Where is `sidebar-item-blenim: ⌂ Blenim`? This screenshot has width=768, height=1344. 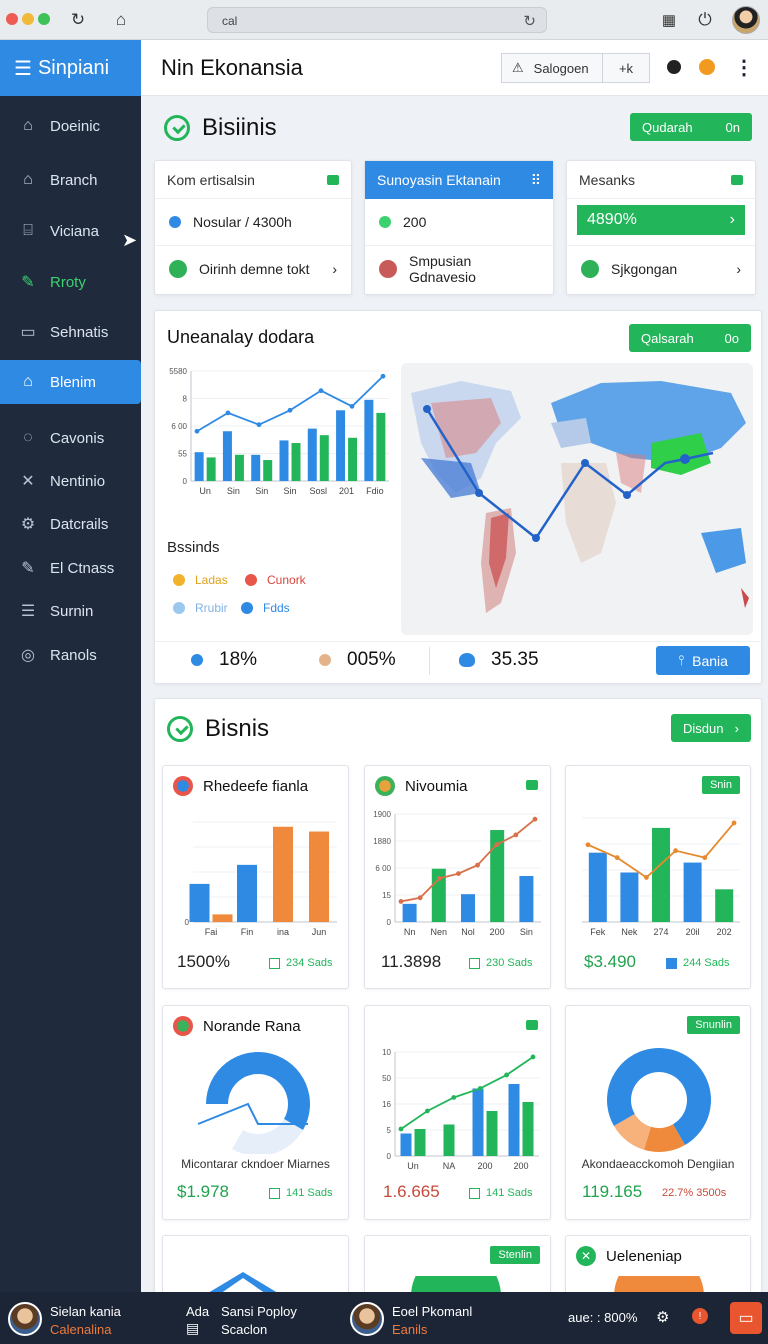 sidebar-item-blenim: ⌂ Blenim is located at coordinates (70, 382).